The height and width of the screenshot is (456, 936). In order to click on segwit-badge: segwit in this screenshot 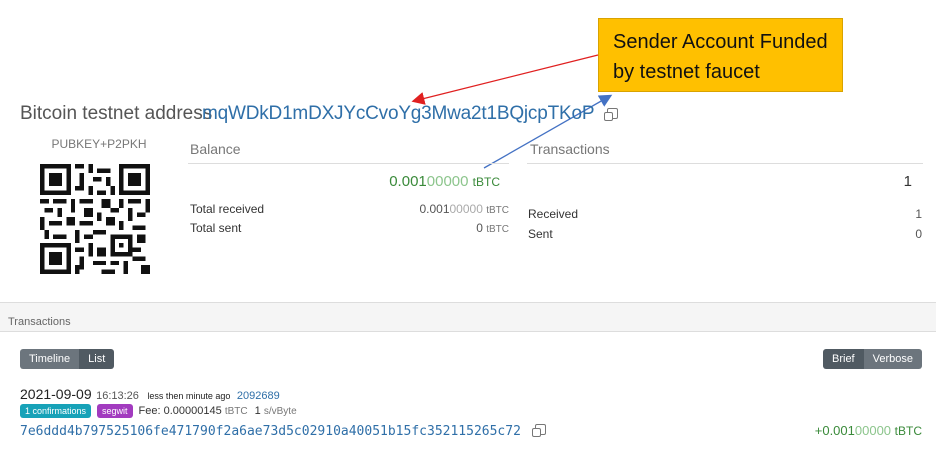, I will do `click(115, 411)`.